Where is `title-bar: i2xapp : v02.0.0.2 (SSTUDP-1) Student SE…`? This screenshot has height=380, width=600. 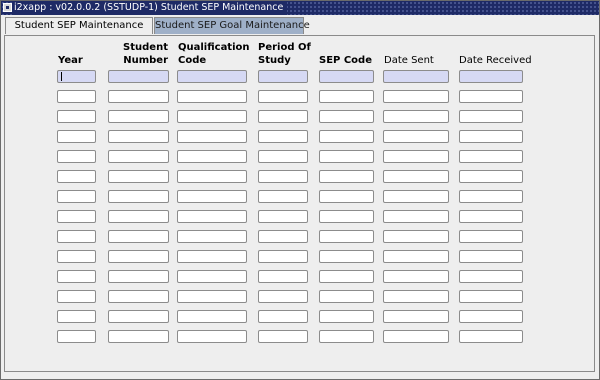
title-bar: i2xapp : v02.0.0.2 (SSTUDP-1) Student SE… is located at coordinates (300, 8).